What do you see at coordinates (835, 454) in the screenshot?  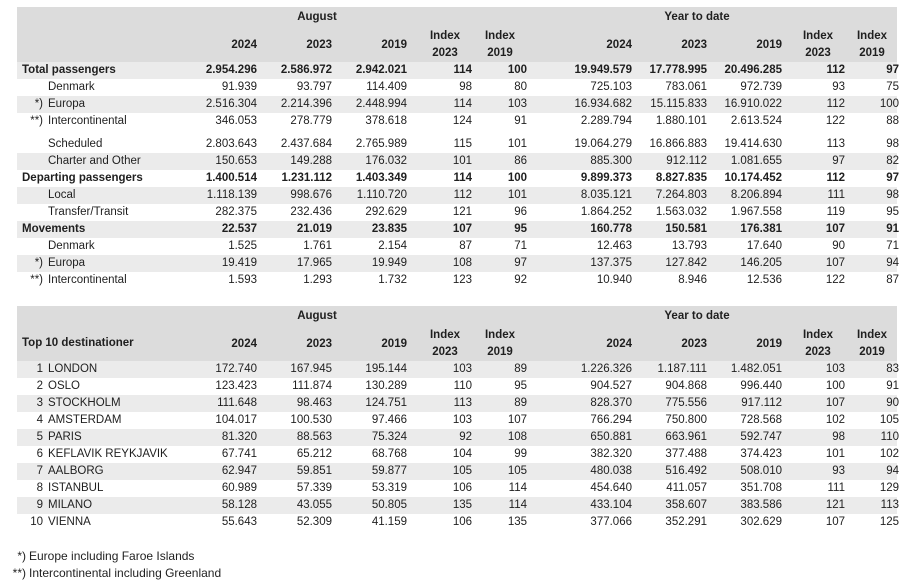 I see `value-ytd-index-2023: 101` at bounding box center [835, 454].